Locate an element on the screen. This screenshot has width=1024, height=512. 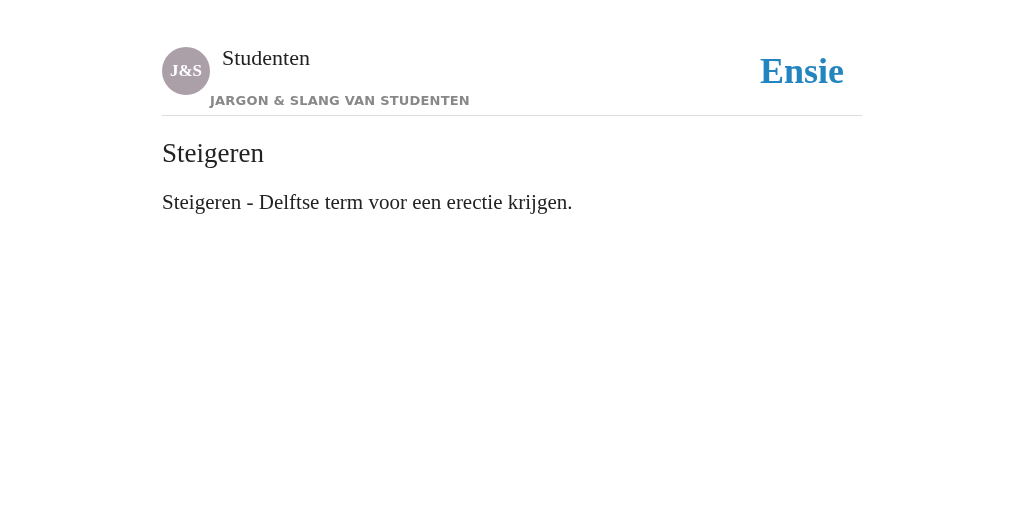
article-title: Steigeren is located at coordinates (213, 153).